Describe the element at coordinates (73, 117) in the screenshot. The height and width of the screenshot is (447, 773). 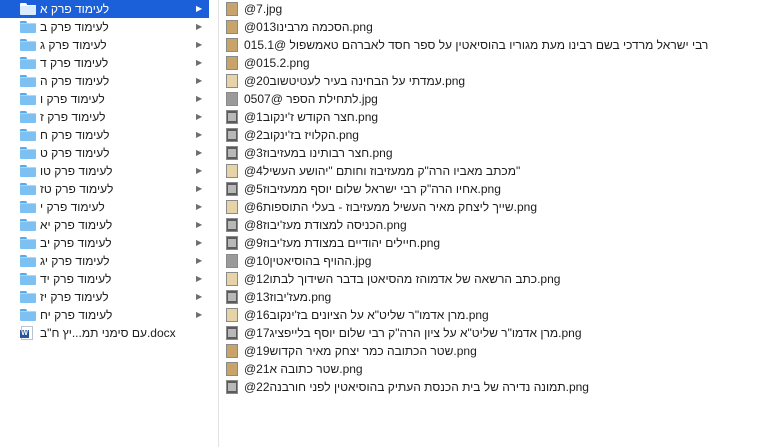
I see `folder-label: לעימוד פרק ז` at that location.